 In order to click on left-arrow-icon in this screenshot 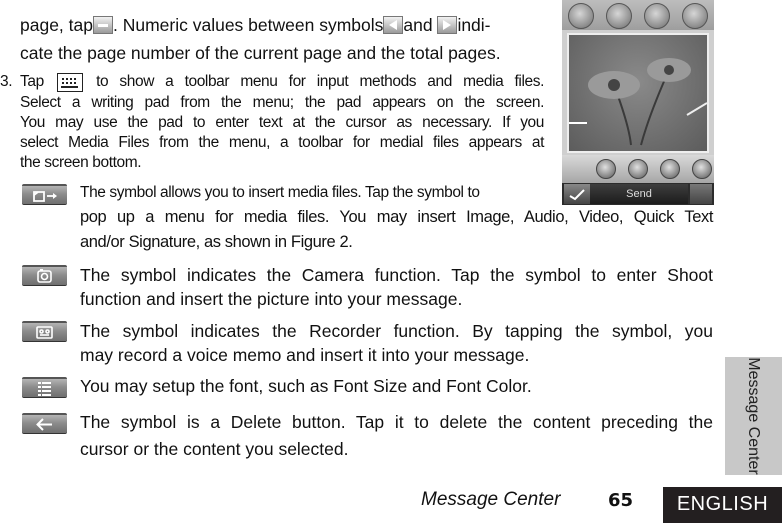, I will do `click(393, 25)`.